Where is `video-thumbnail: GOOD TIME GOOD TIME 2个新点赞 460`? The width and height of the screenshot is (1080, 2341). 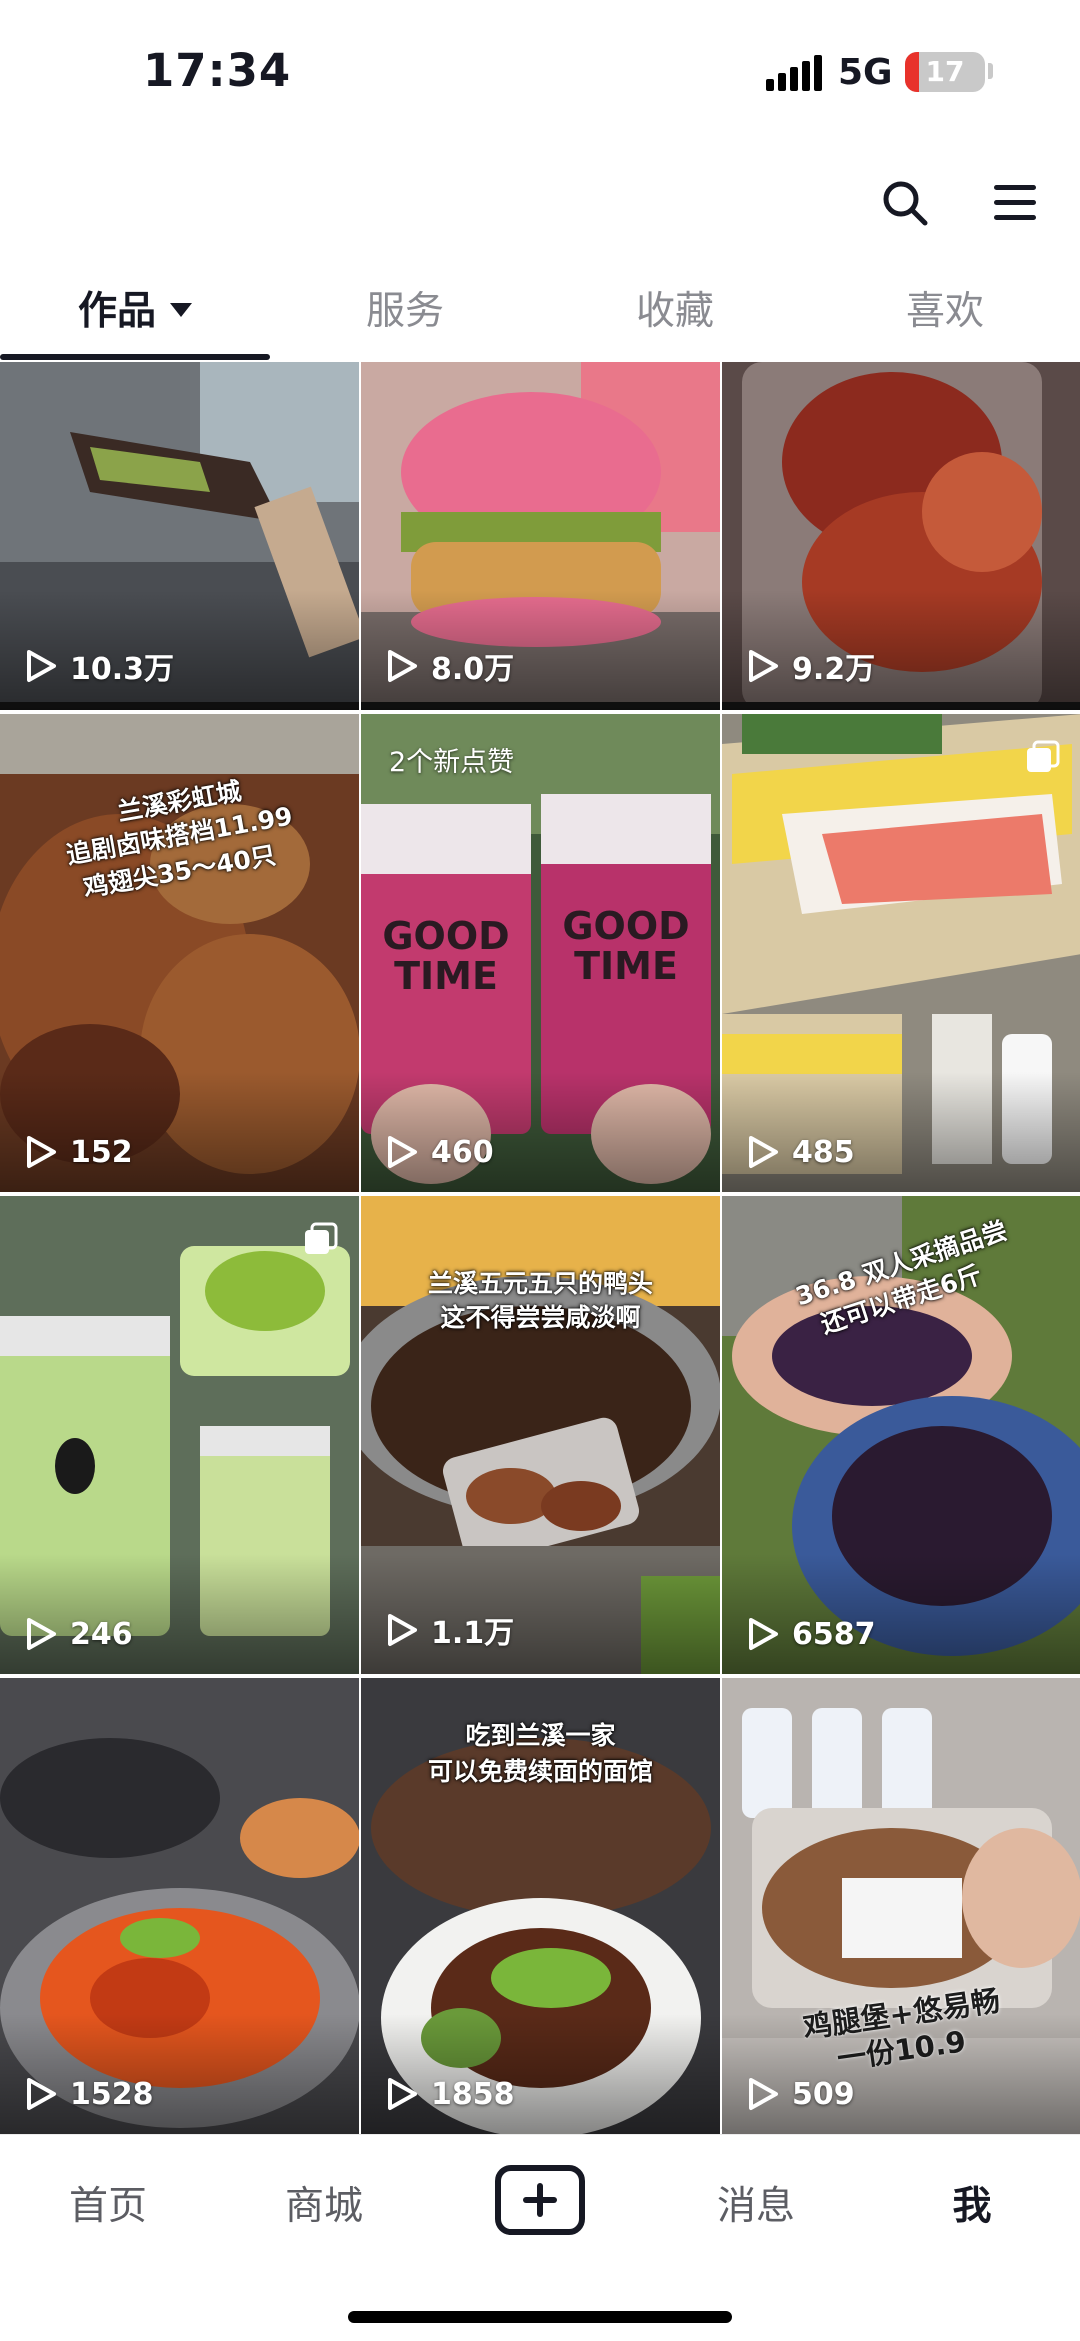
video-thumbnail: GOOD TIME GOOD TIME 2个新点赞 460 is located at coordinates (540, 953).